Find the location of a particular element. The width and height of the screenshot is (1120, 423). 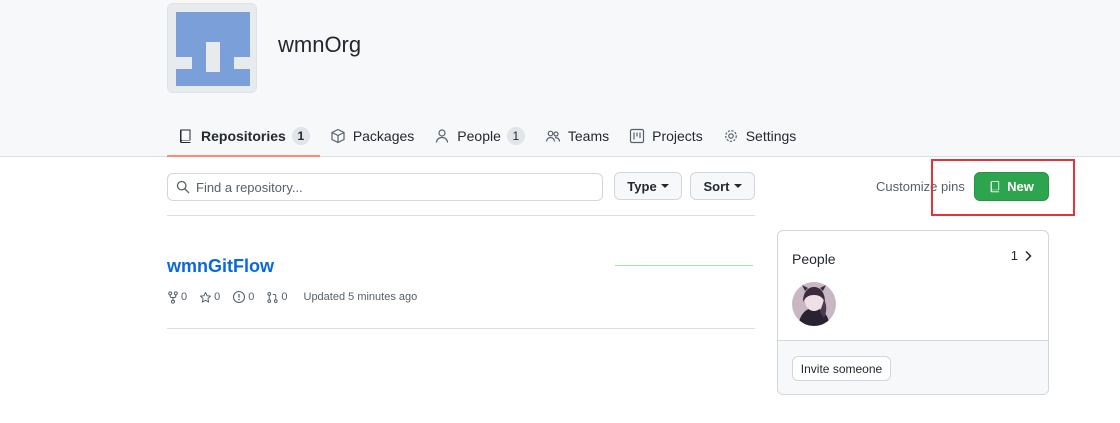

star-icon is located at coordinates (206, 297).